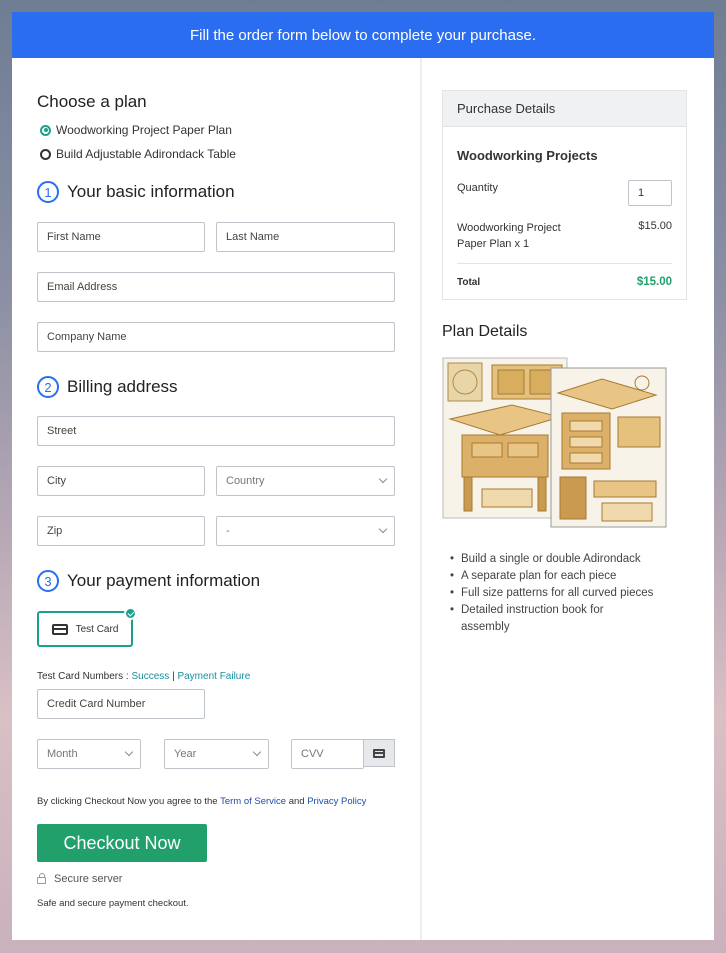  What do you see at coordinates (305, 481) in the screenshot?
I see `country-select: Country` at bounding box center [305, 481].